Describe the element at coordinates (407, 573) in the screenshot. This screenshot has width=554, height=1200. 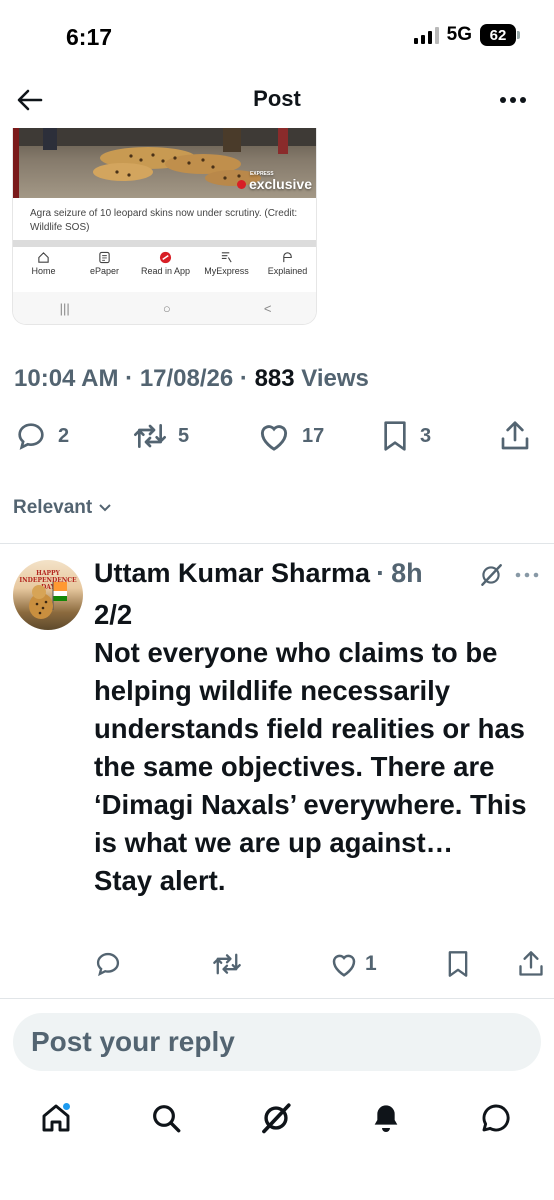
I see `reply-time: 8h` at that location.